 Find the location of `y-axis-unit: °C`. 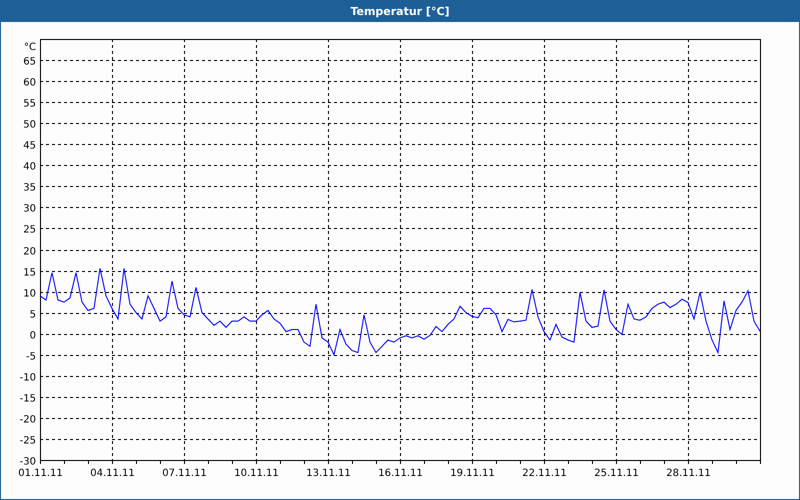

y-axis-unit: °C is located at coordinates (30, 47).